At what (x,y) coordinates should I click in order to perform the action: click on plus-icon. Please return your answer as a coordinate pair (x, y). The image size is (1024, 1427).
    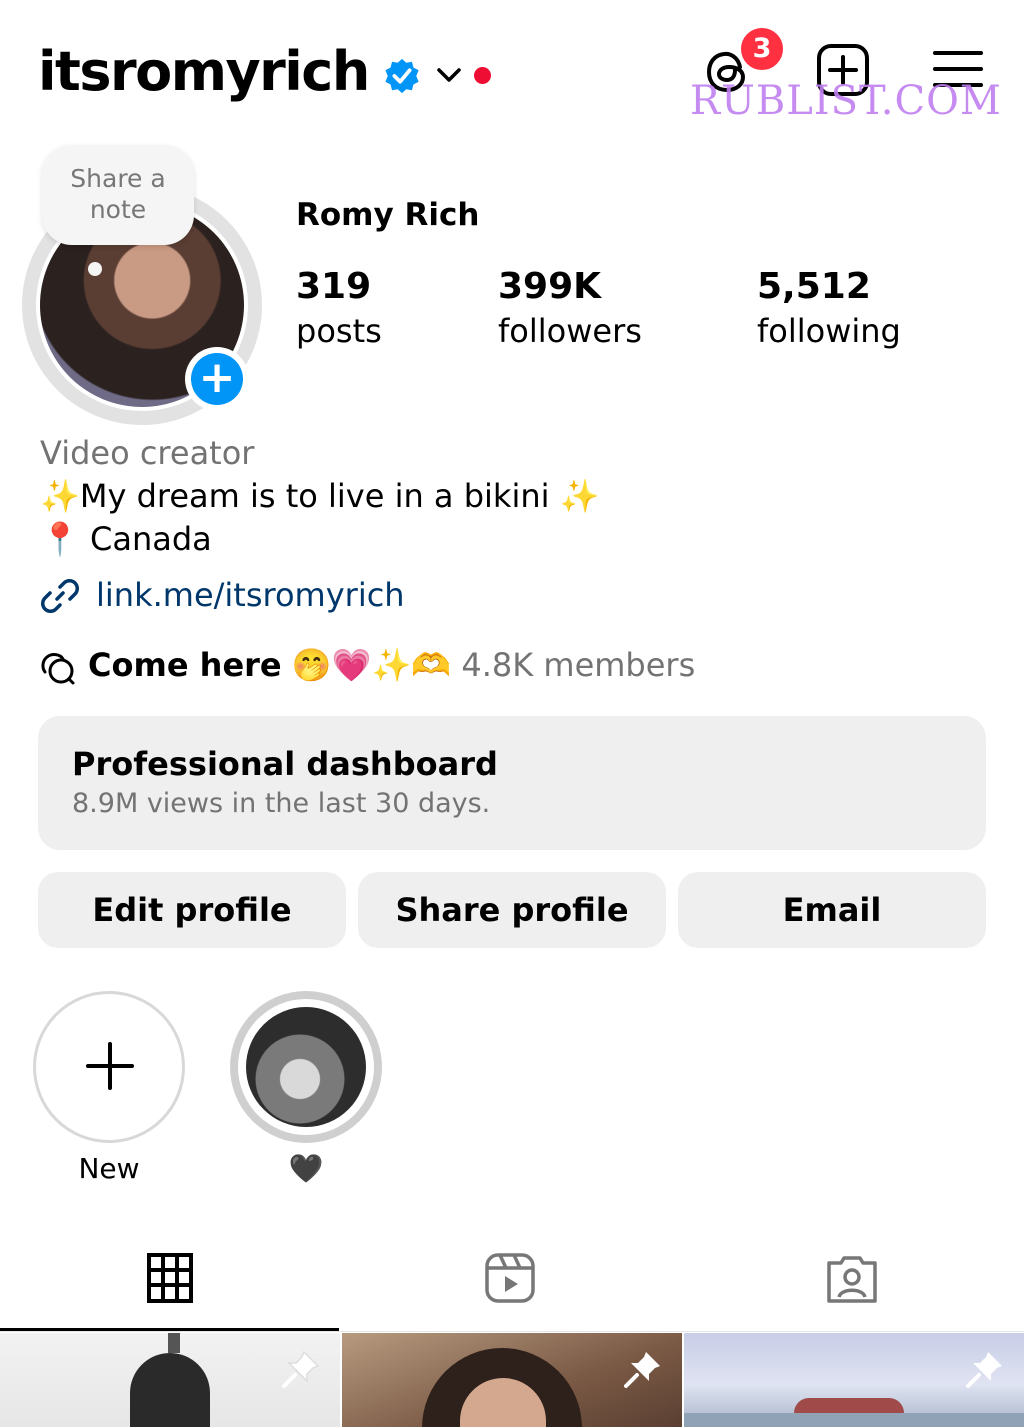
    Looking at the image, I should click on (110, 1066).